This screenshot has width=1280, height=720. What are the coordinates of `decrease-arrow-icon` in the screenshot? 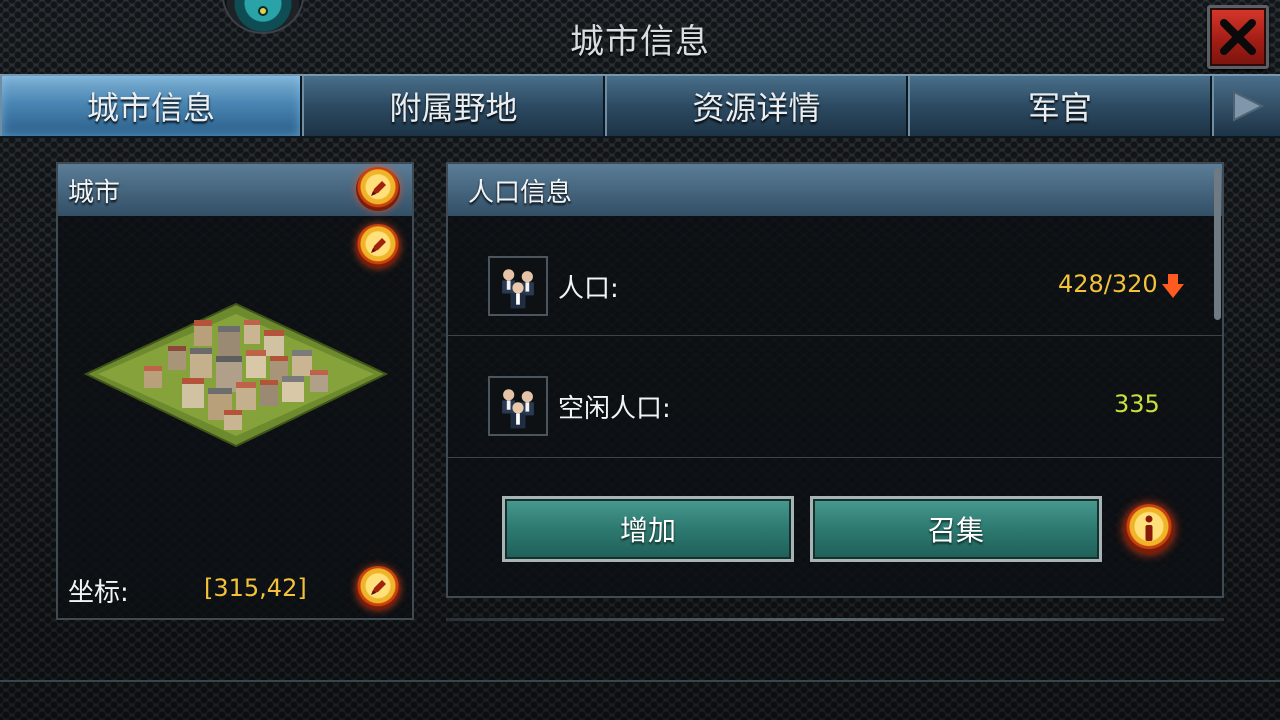 It's located at (1173, 286).